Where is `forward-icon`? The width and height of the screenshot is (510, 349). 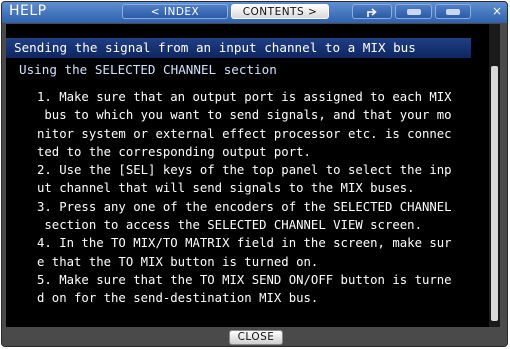 forward-icon is located at coordinates (453, 12).